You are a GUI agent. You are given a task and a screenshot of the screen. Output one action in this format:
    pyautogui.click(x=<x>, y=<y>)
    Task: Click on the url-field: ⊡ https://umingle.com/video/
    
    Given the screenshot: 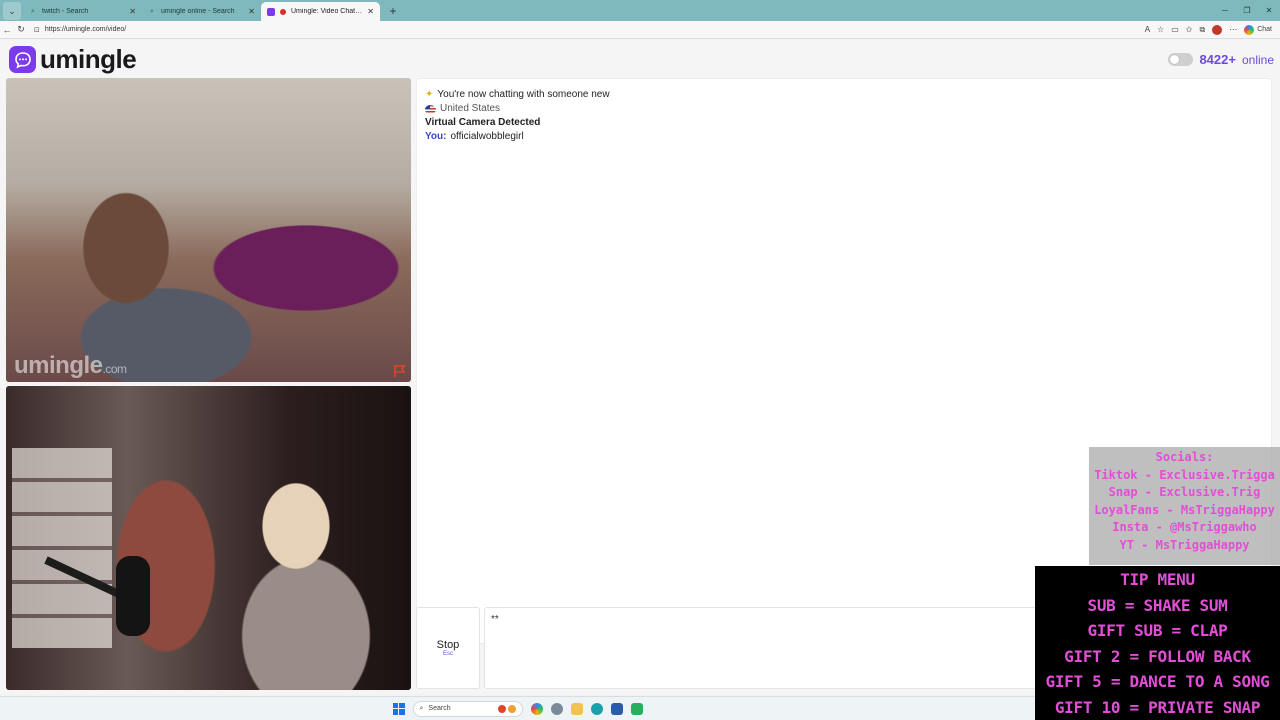 What is the action you would take?
    pyautogui.click(x=589, y=30)
    